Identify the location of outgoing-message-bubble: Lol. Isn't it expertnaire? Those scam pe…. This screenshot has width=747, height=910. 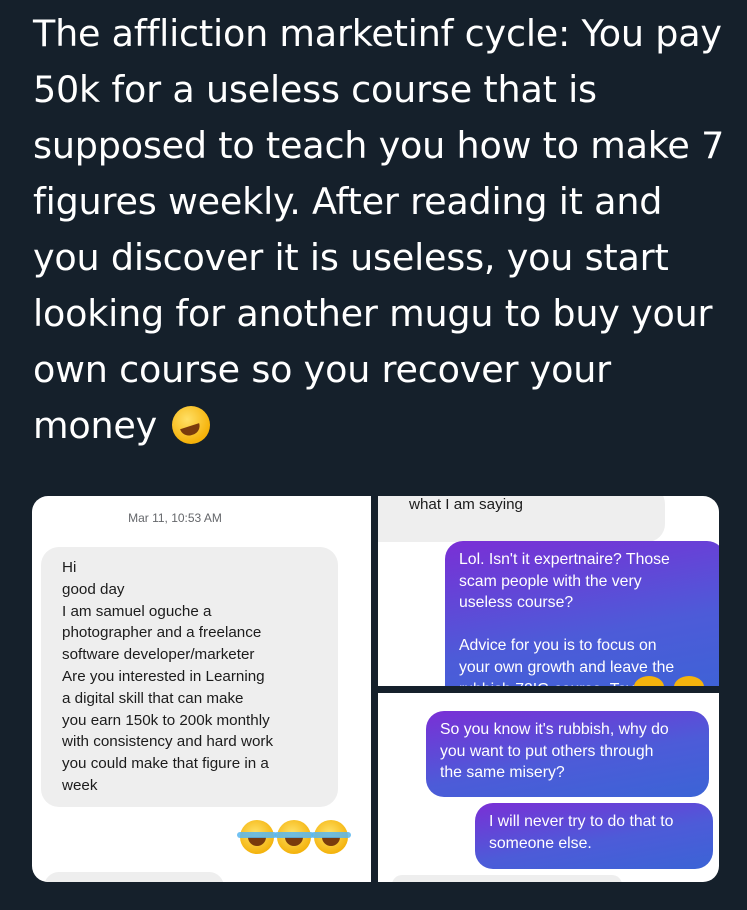
(582, 613).